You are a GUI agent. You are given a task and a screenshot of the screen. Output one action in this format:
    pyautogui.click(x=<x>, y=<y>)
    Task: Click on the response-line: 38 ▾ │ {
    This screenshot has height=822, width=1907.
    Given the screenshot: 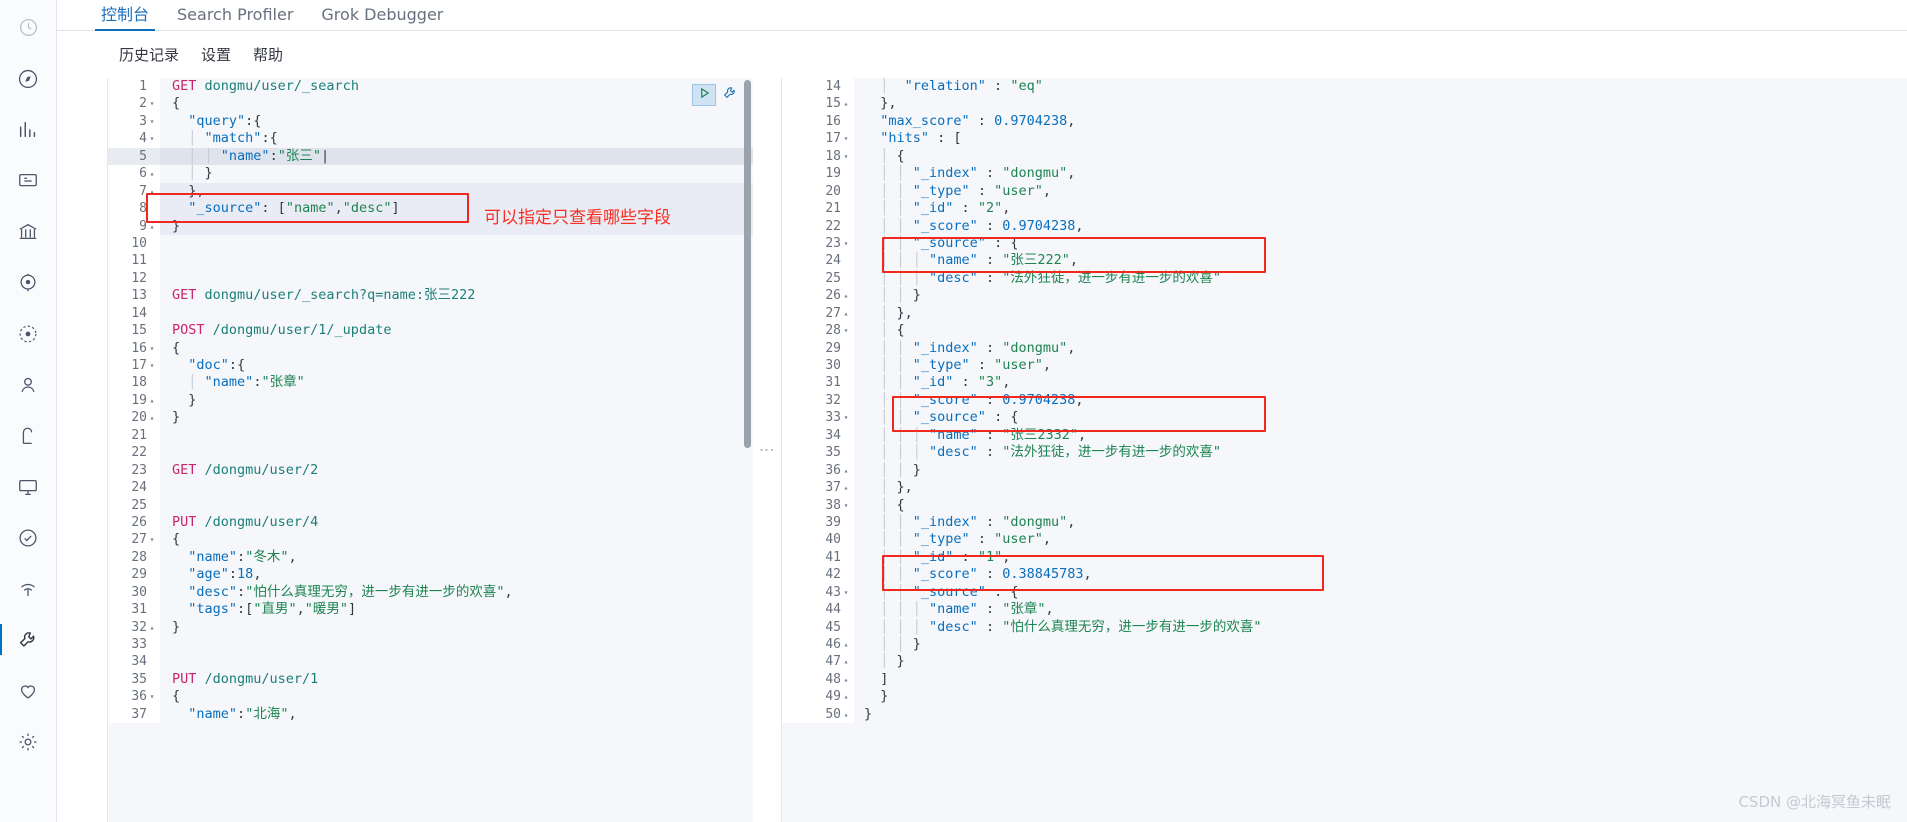 What is the action you would take?
    pyautogui.click(x=1344, y=505)
    